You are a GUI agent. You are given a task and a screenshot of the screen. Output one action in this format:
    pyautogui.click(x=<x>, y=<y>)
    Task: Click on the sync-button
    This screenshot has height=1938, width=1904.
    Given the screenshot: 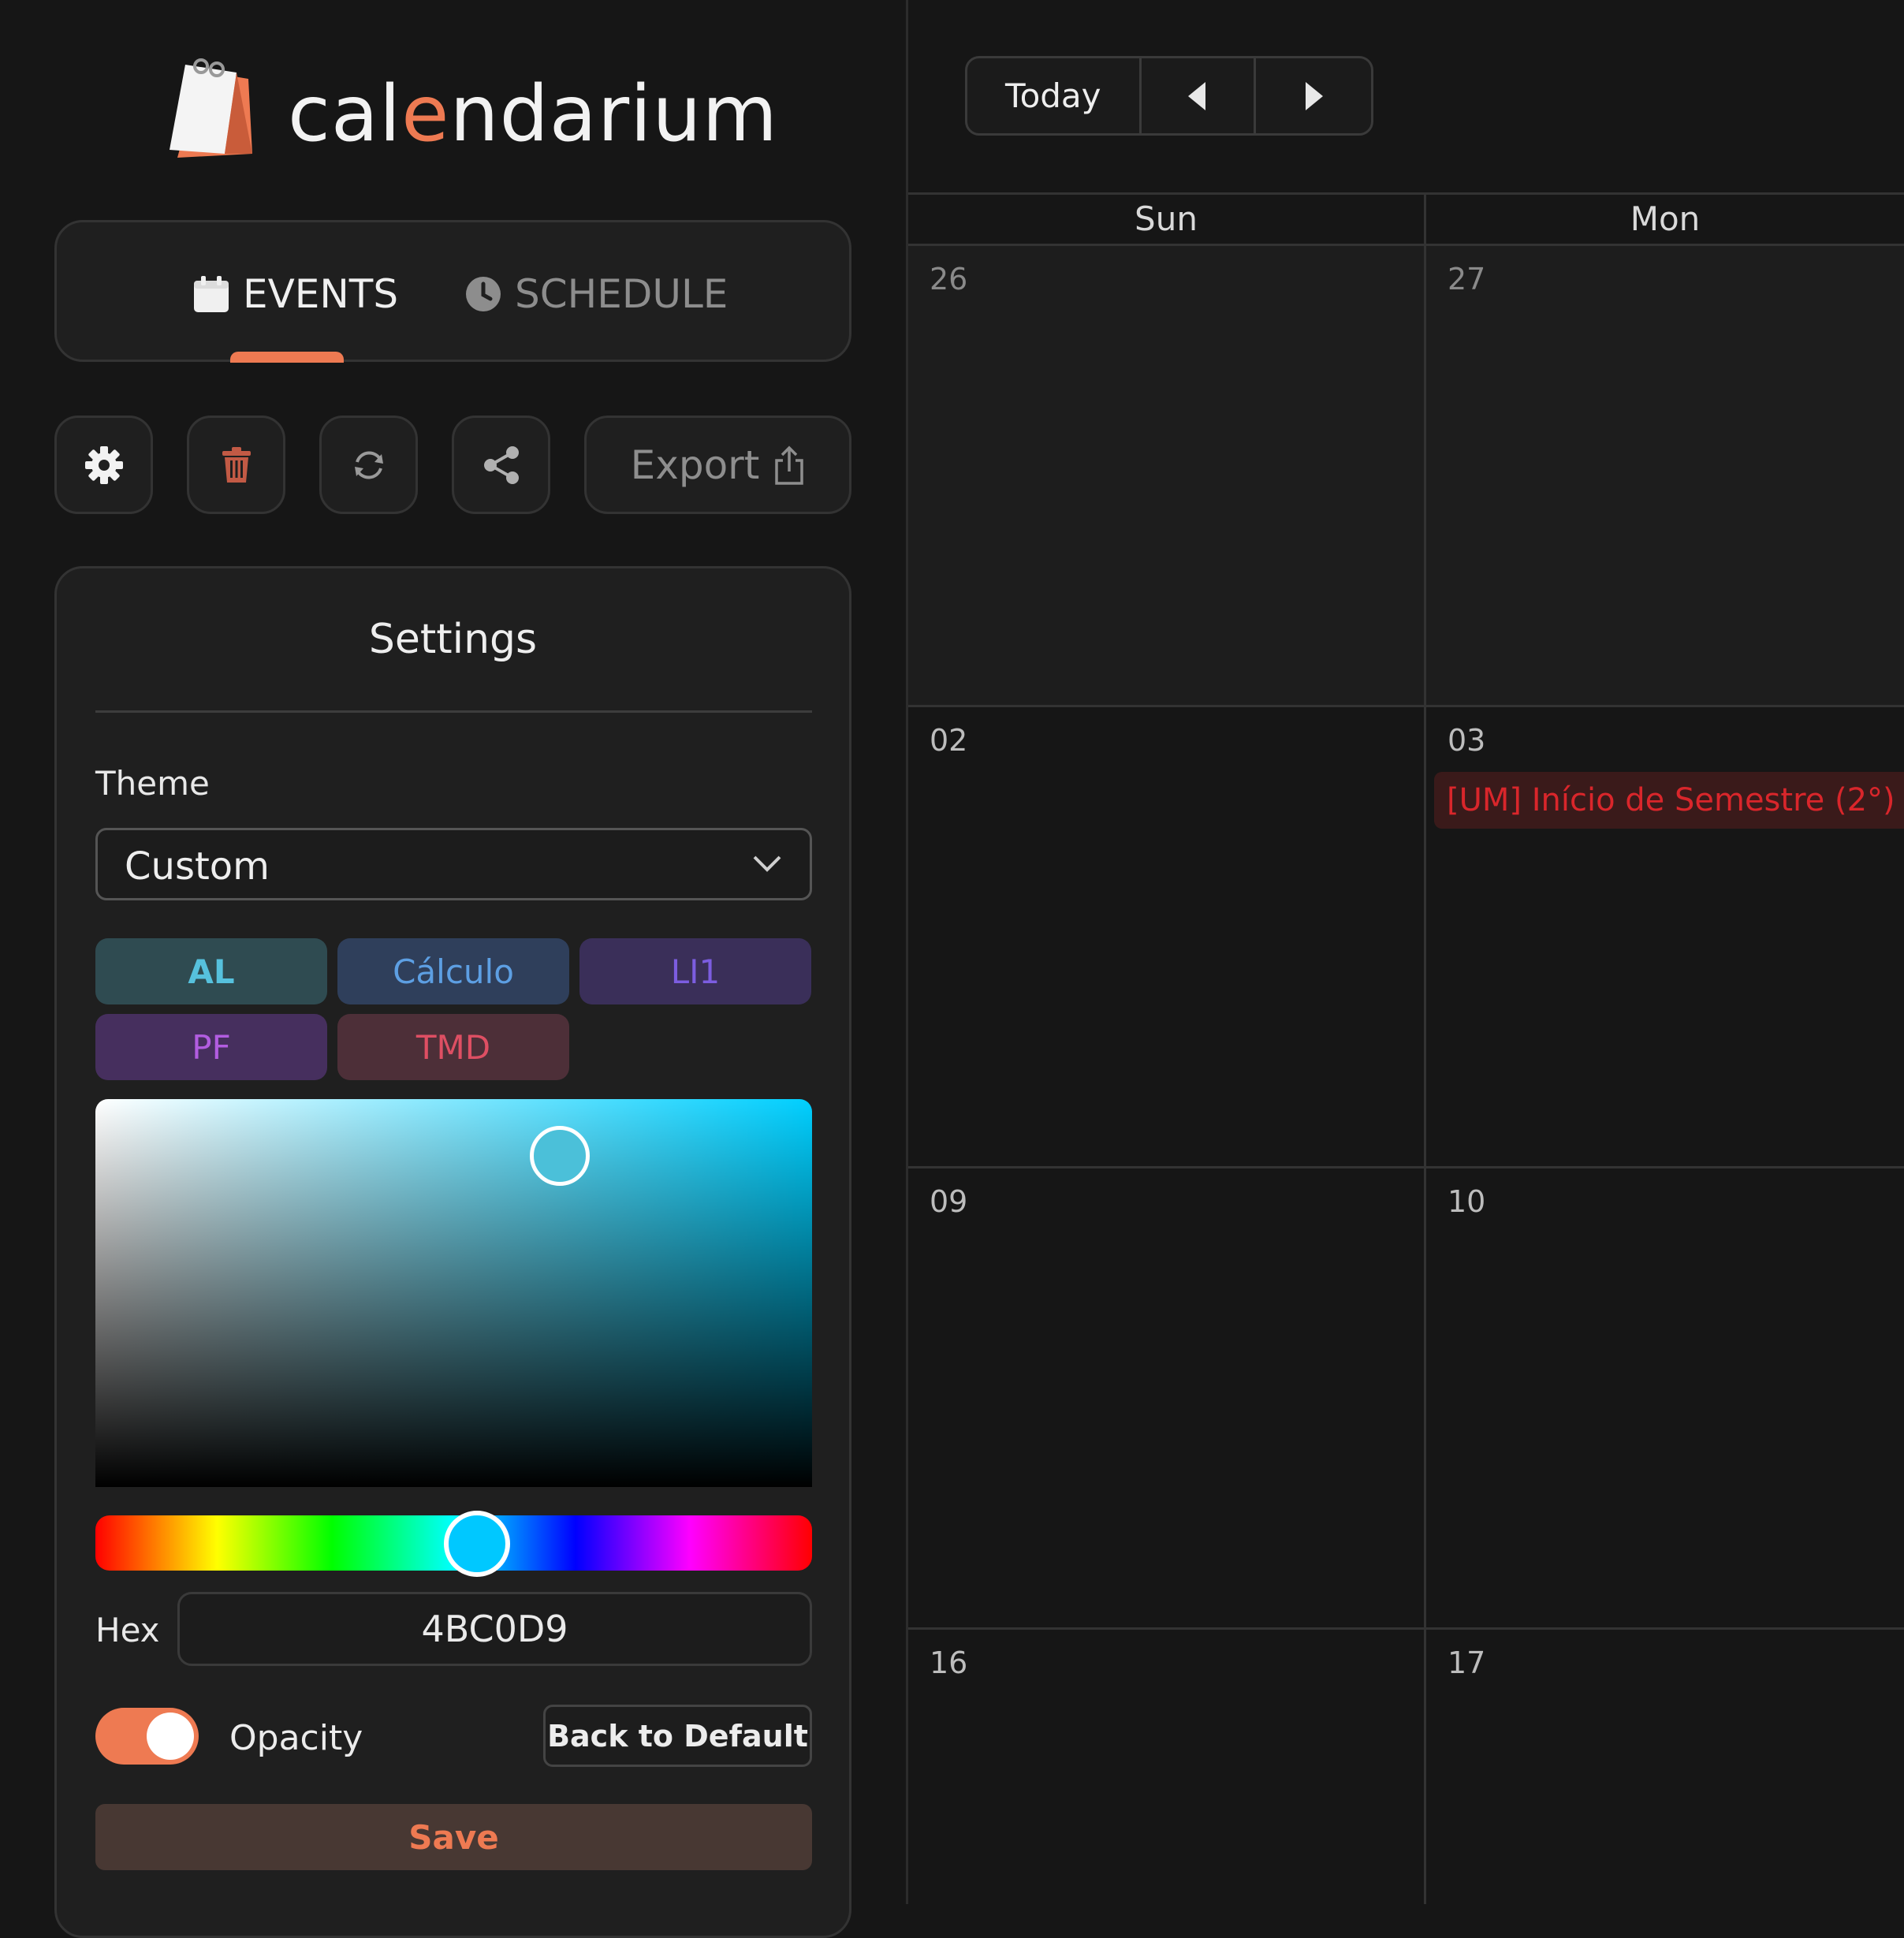 What is the action you would take?
    pyautogui.click(x=368, y=465)
    